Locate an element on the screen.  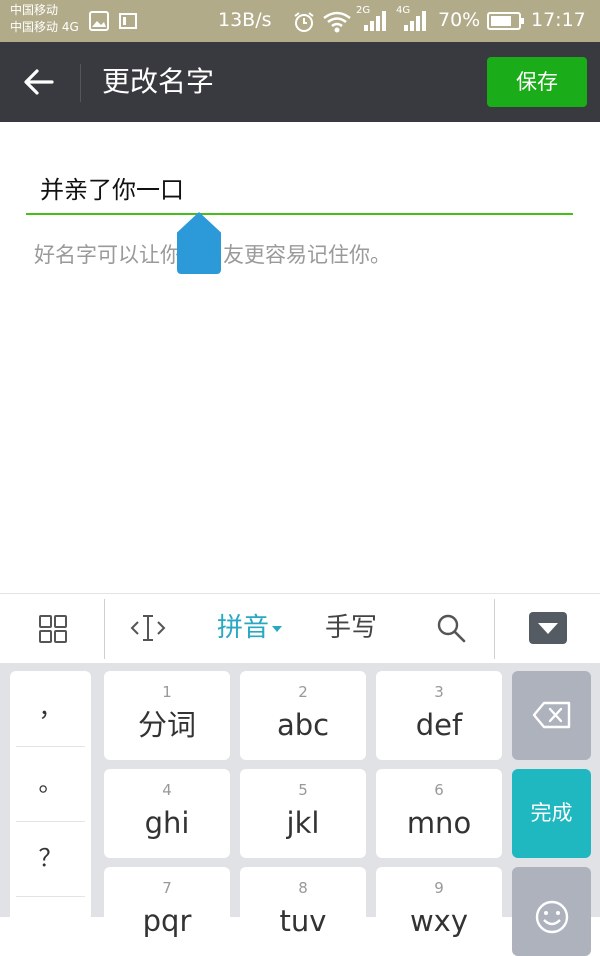
key-number: 9 is located at coordinates (439, 888).